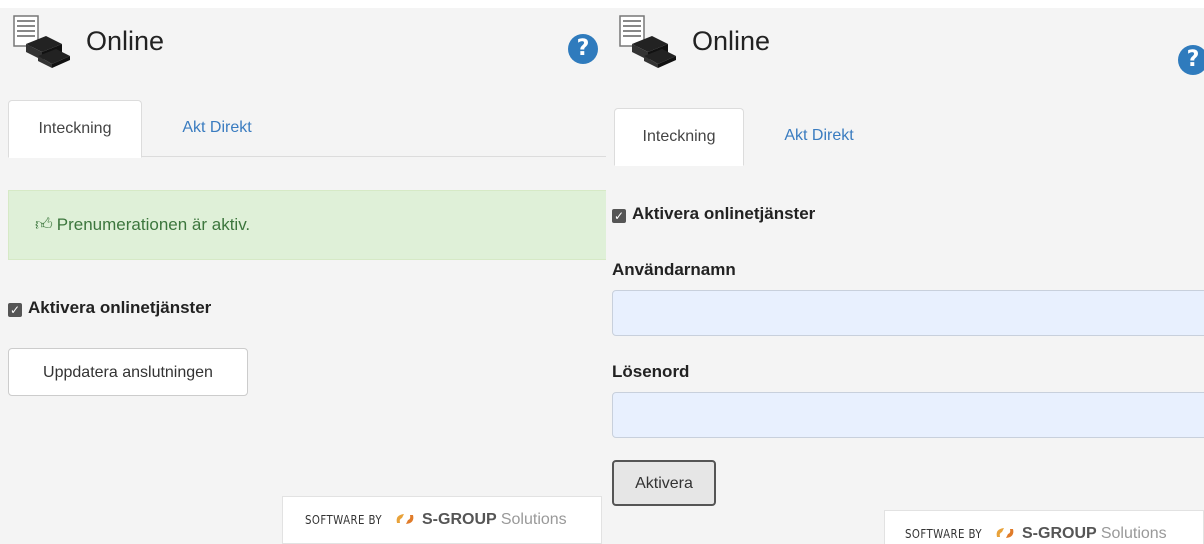 Image resolution: width=1204 pixels, height=544 pixels. What do you see at coordinates (664, 483) in the screenshot?
I see `activate-button: Aktivera` at bounding box center [664, 483].